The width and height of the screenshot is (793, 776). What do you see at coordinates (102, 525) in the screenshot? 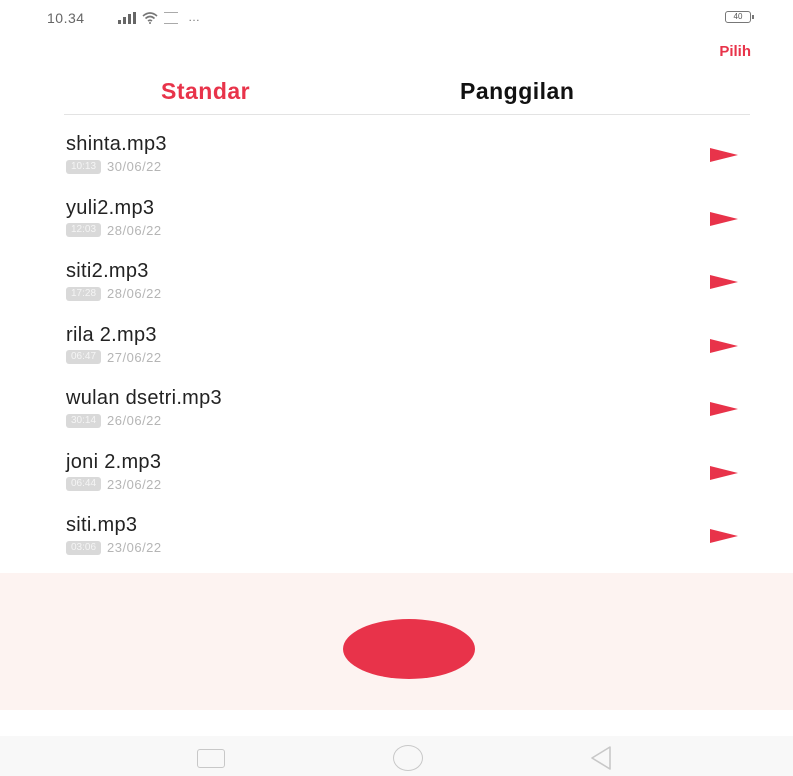
I see `recording-name: siti.mp3` at bounding box center [102, 525].